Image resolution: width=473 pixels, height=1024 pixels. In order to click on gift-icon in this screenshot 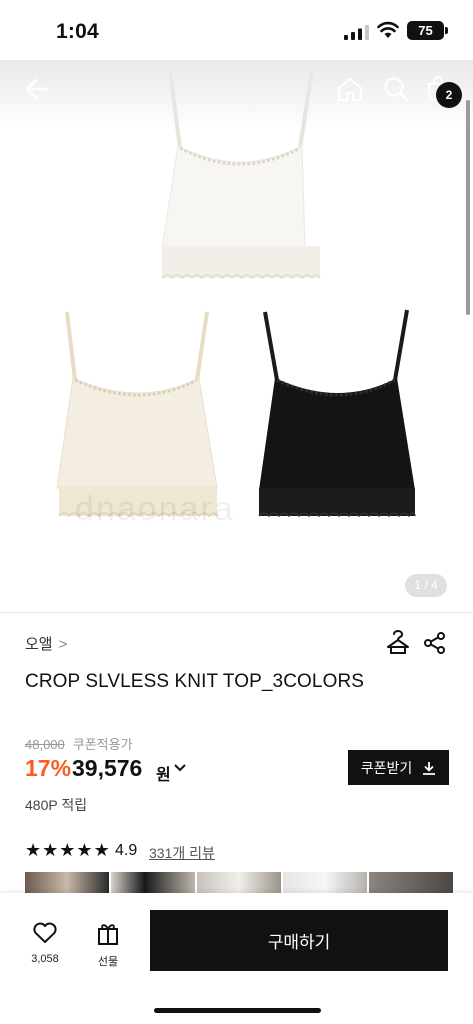, I will do `click(108, 934)`.